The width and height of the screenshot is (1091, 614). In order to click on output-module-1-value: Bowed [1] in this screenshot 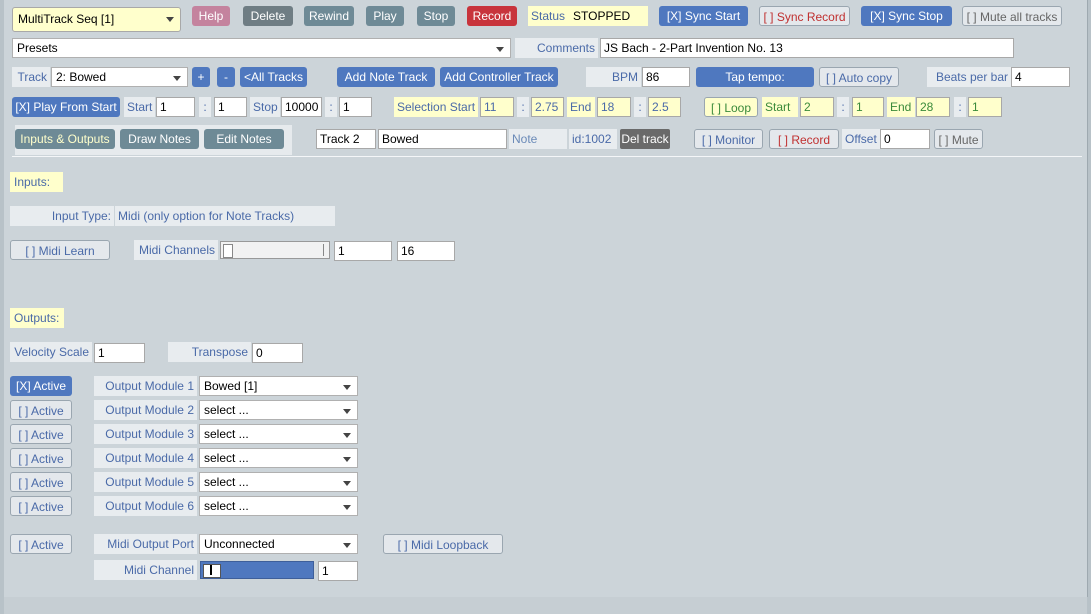, I will do `click(231, 386)`.